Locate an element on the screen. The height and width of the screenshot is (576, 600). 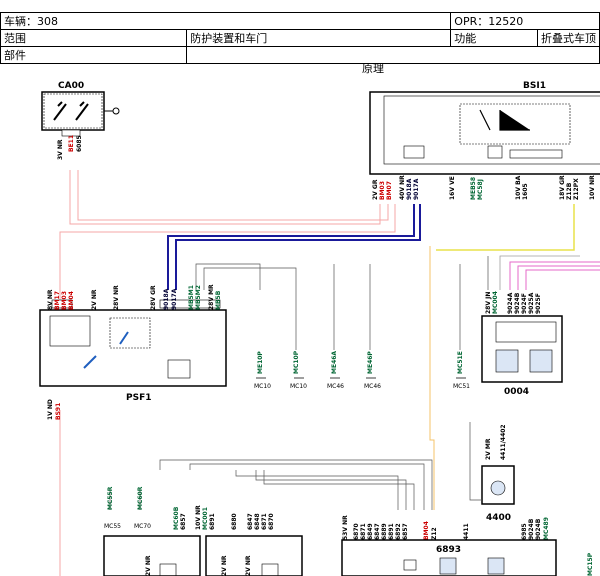
psf1-connector-d: 28V GR is located at coordinates (153, 297).